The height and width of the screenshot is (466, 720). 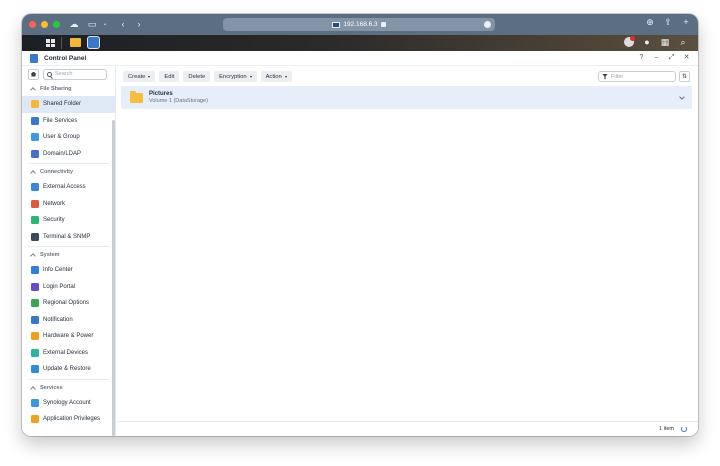 What do you see at coordinates (665, 42) in the screenshot?
I see `widgets-icon: ▦` at bounding box center [665, 42].